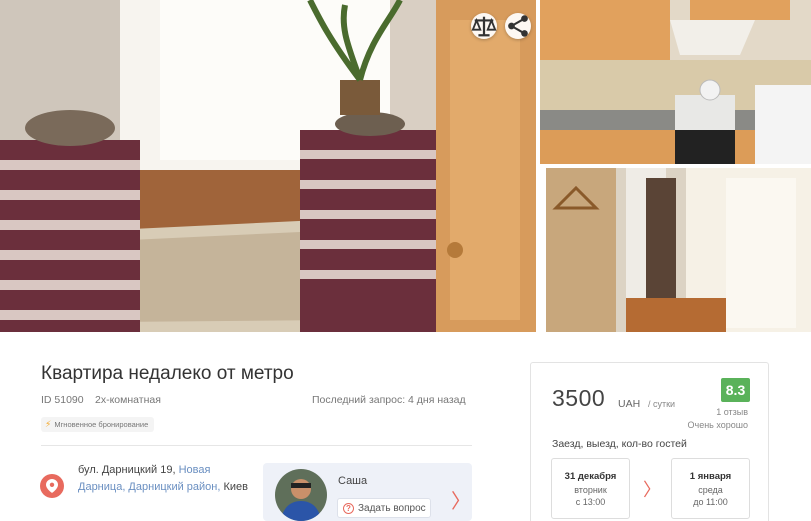 The width and height of the screenshot is (811, 521). What do you see at coordinates (579, 398) in the screenshot?
I see `price: 3500` at bounding box center [579, 398].